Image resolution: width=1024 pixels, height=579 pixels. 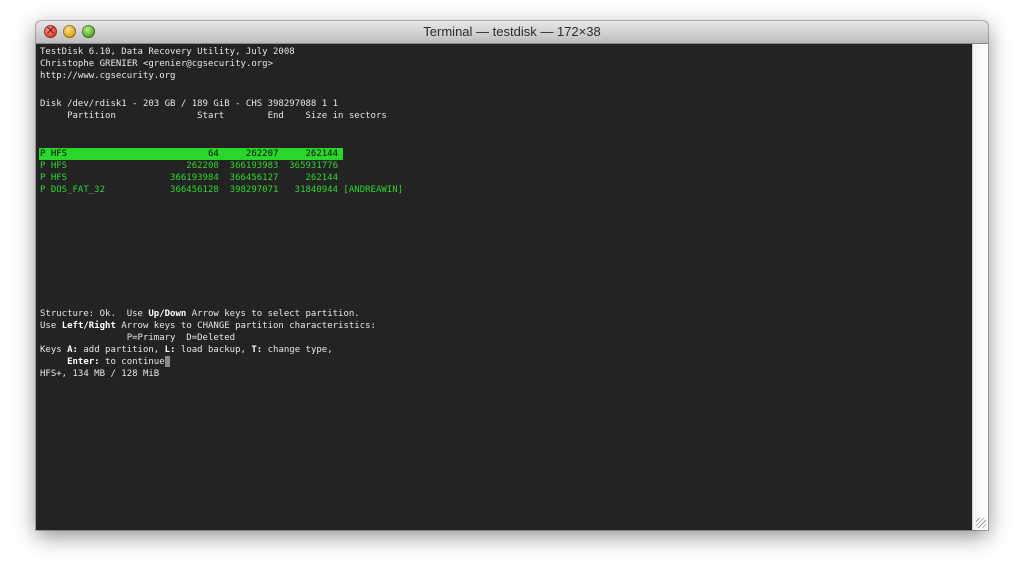 I want to click on footer-text: load backup,, so click(x=213, y=350).